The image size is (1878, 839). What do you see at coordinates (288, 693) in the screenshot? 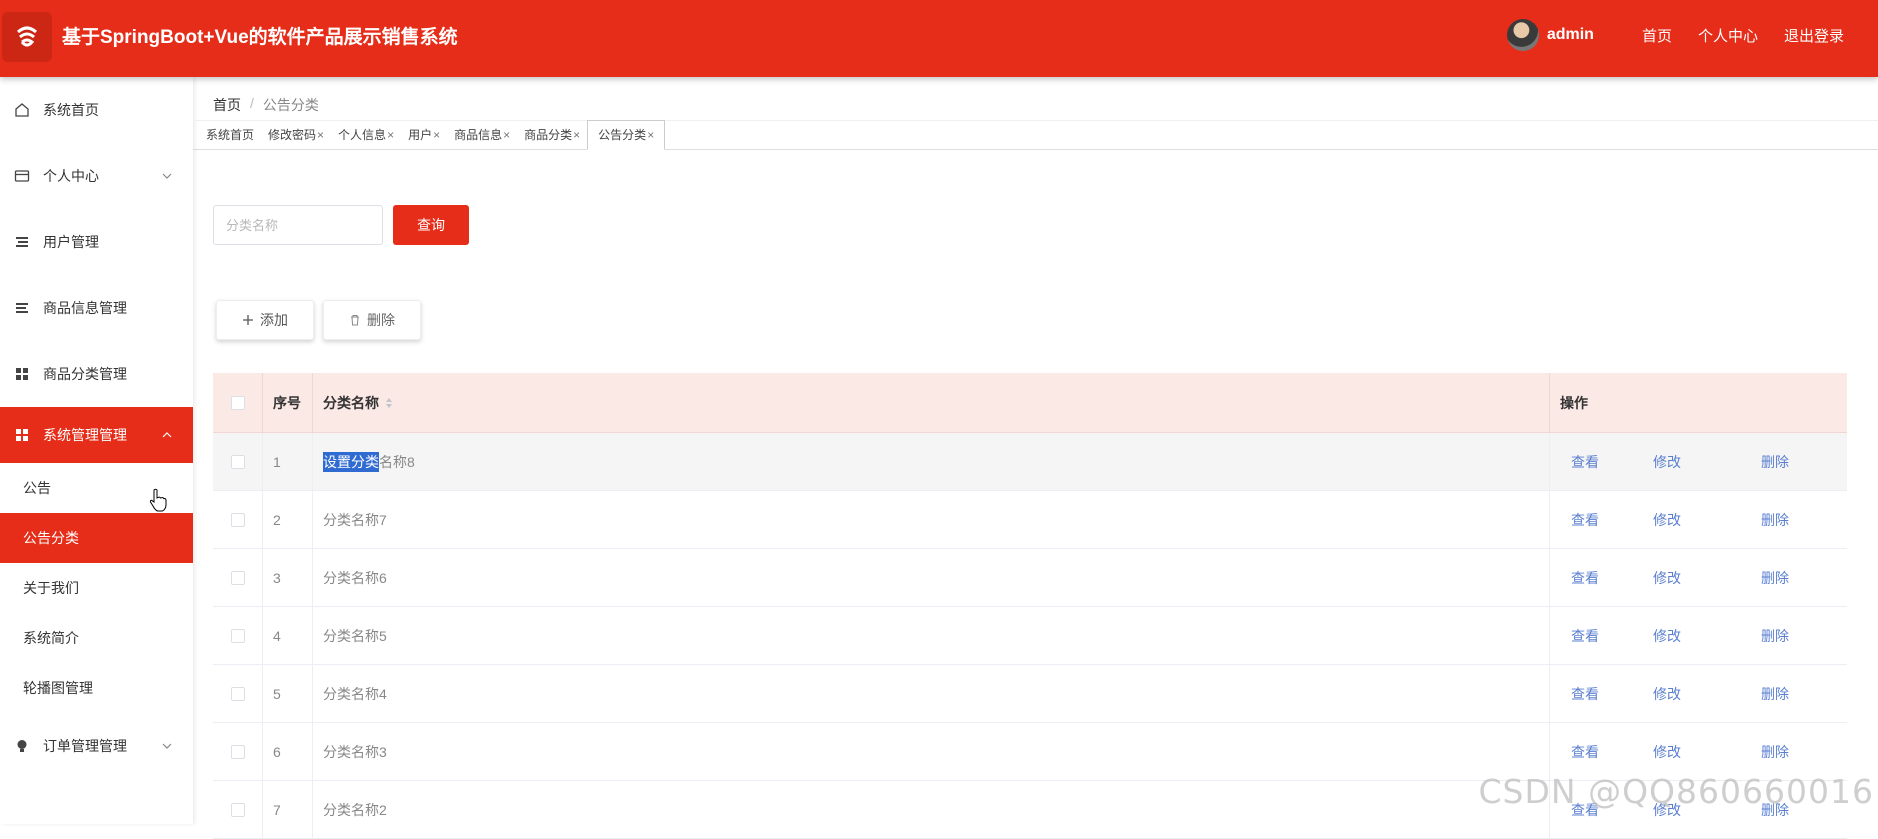
I see `row-index: 5` at bounding box center [288, 693].